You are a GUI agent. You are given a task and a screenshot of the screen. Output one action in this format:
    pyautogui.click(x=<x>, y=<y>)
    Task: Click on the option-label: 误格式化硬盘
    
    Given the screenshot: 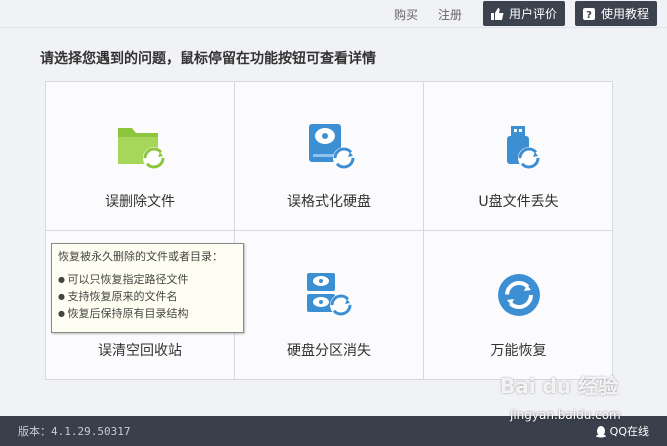 What is the action you would take?
    pyautogui.click(x=329, y=202)
    